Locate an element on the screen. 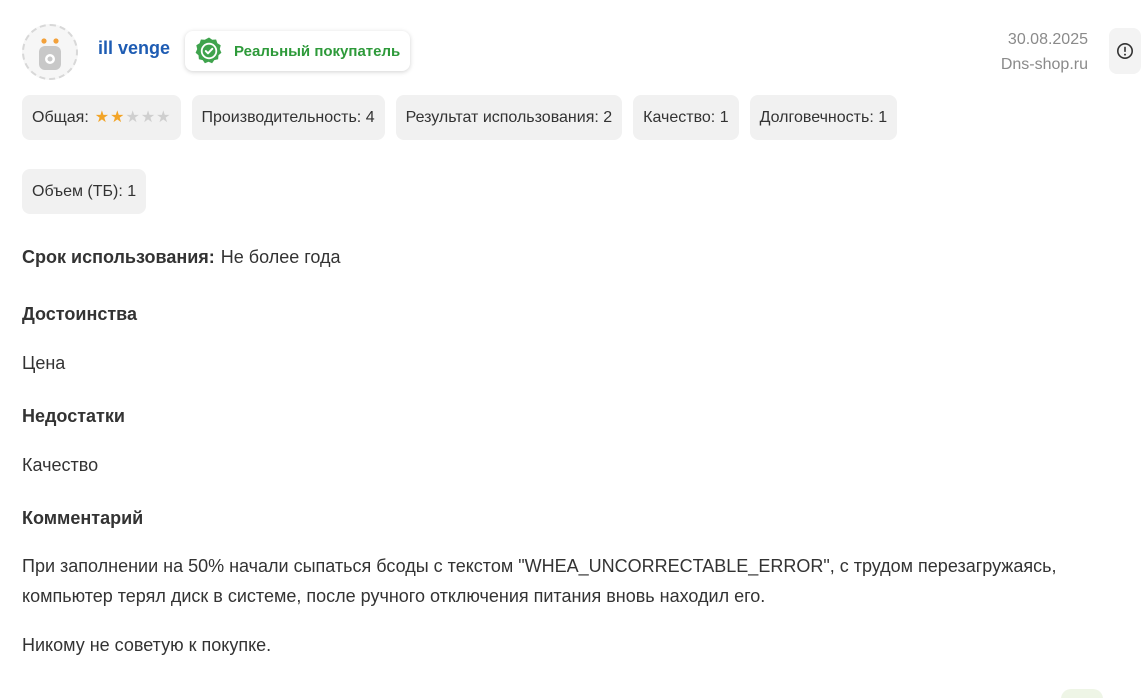 The width and height of the screenshot is (1144, 698). badge-label: Реальный покупатель is located at coordinates (317, 51).